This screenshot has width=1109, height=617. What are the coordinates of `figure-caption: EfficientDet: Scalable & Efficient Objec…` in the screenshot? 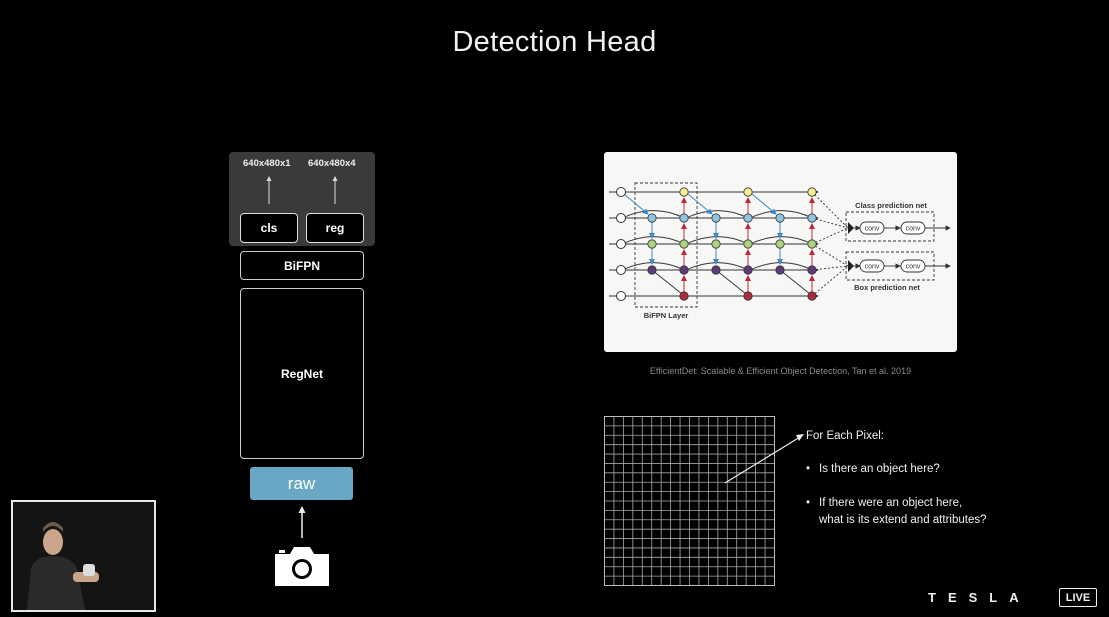 It's located at (780, 371).